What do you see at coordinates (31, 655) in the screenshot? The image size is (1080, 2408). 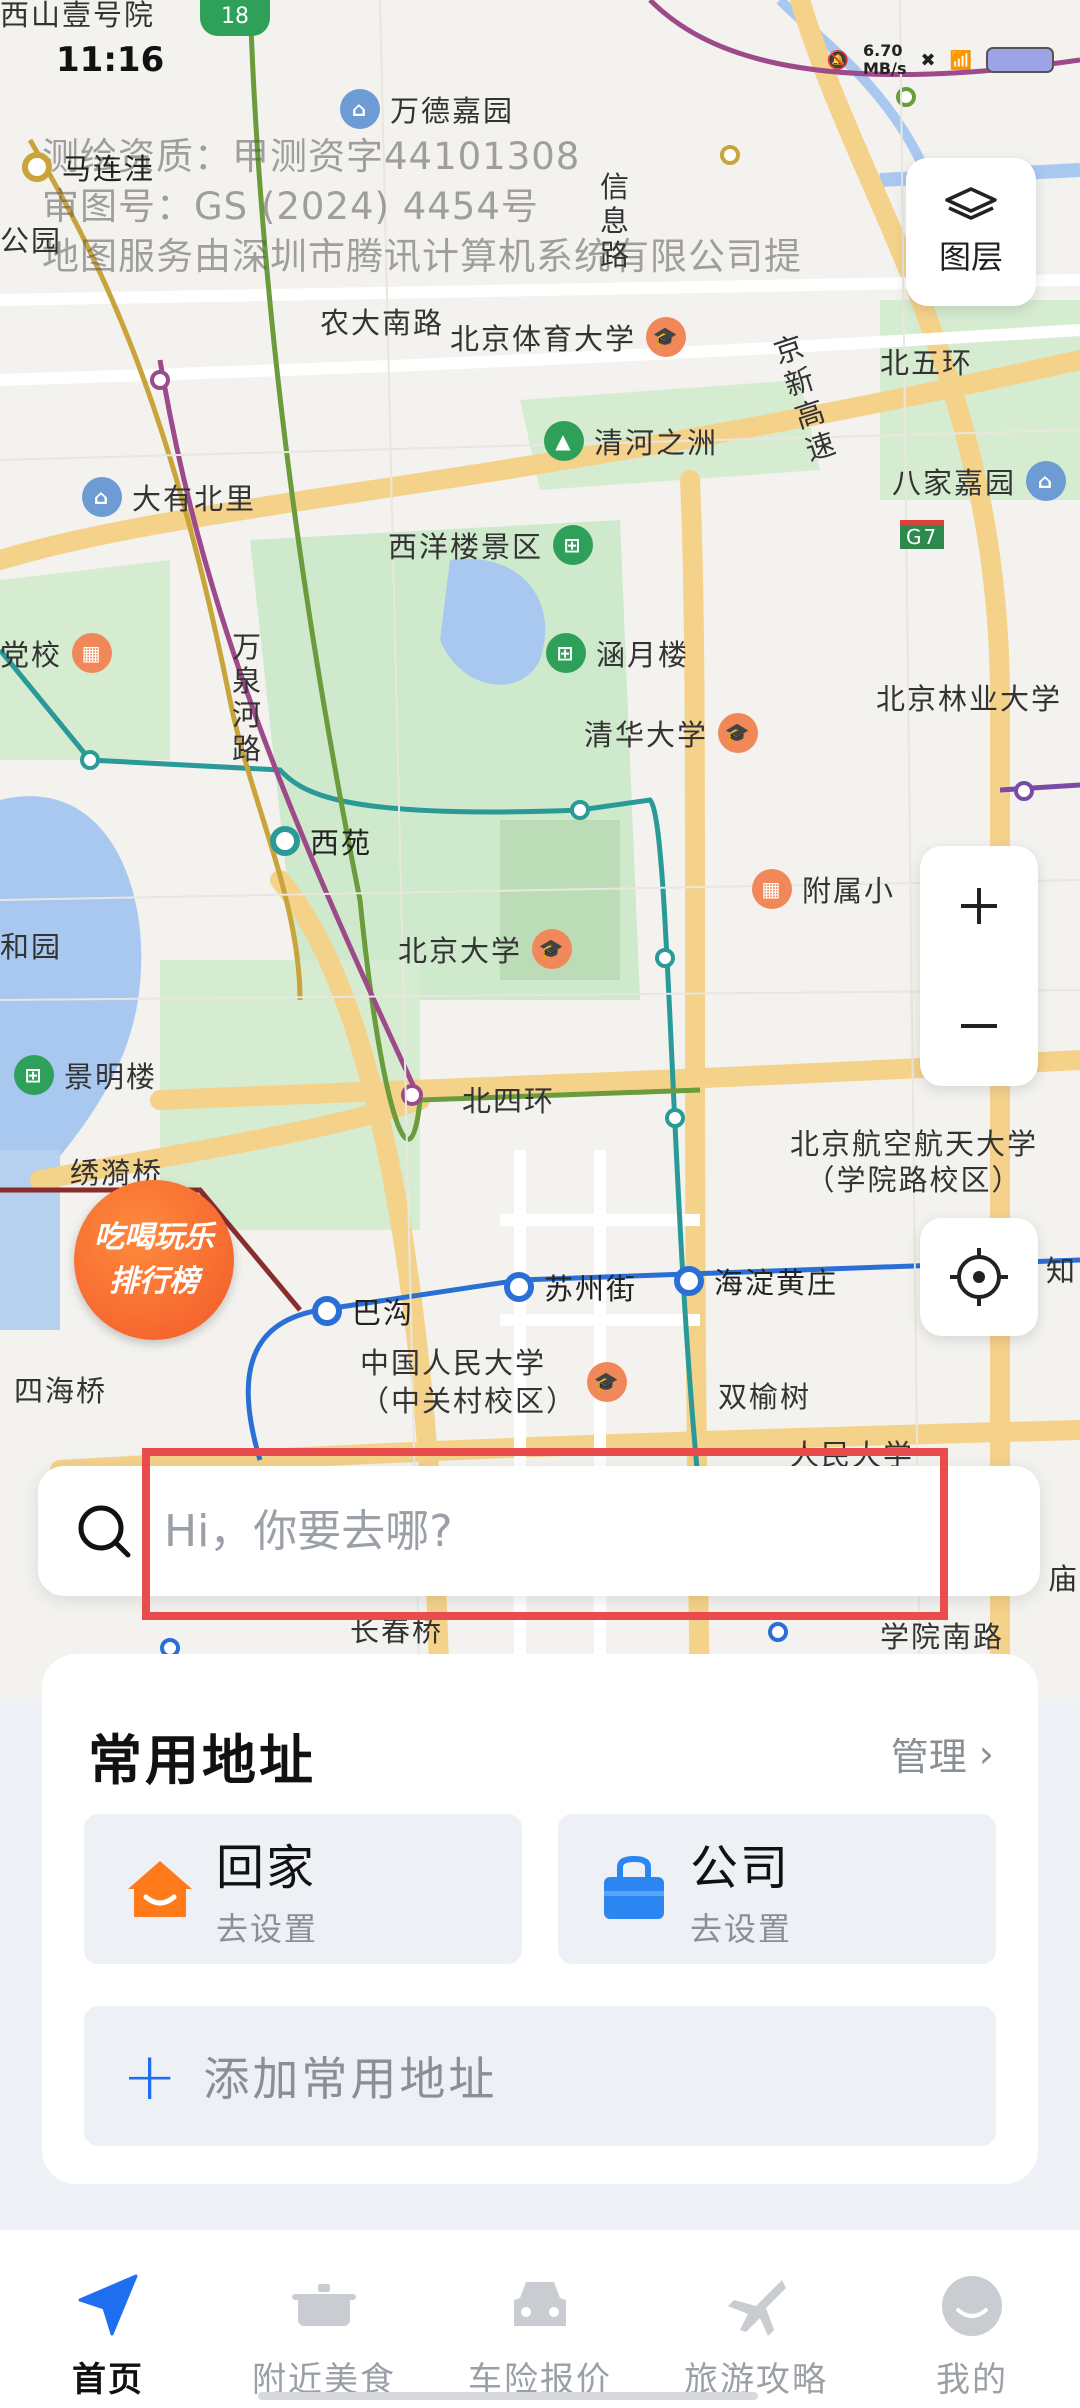 I see `poi-label: 党校` at bounding box center [31, 655].